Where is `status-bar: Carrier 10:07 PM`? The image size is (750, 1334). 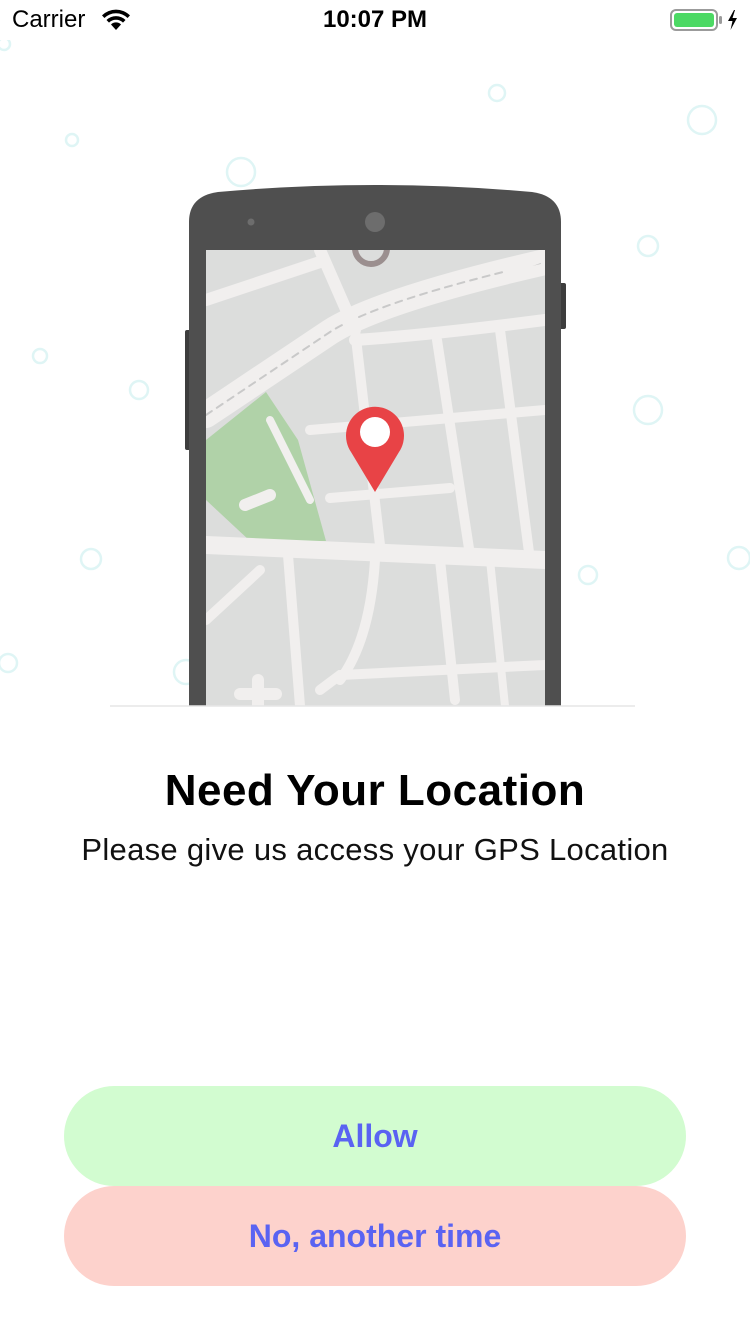
status-bar: Carrier 10:07 PM is located at coordinates (375, 20).